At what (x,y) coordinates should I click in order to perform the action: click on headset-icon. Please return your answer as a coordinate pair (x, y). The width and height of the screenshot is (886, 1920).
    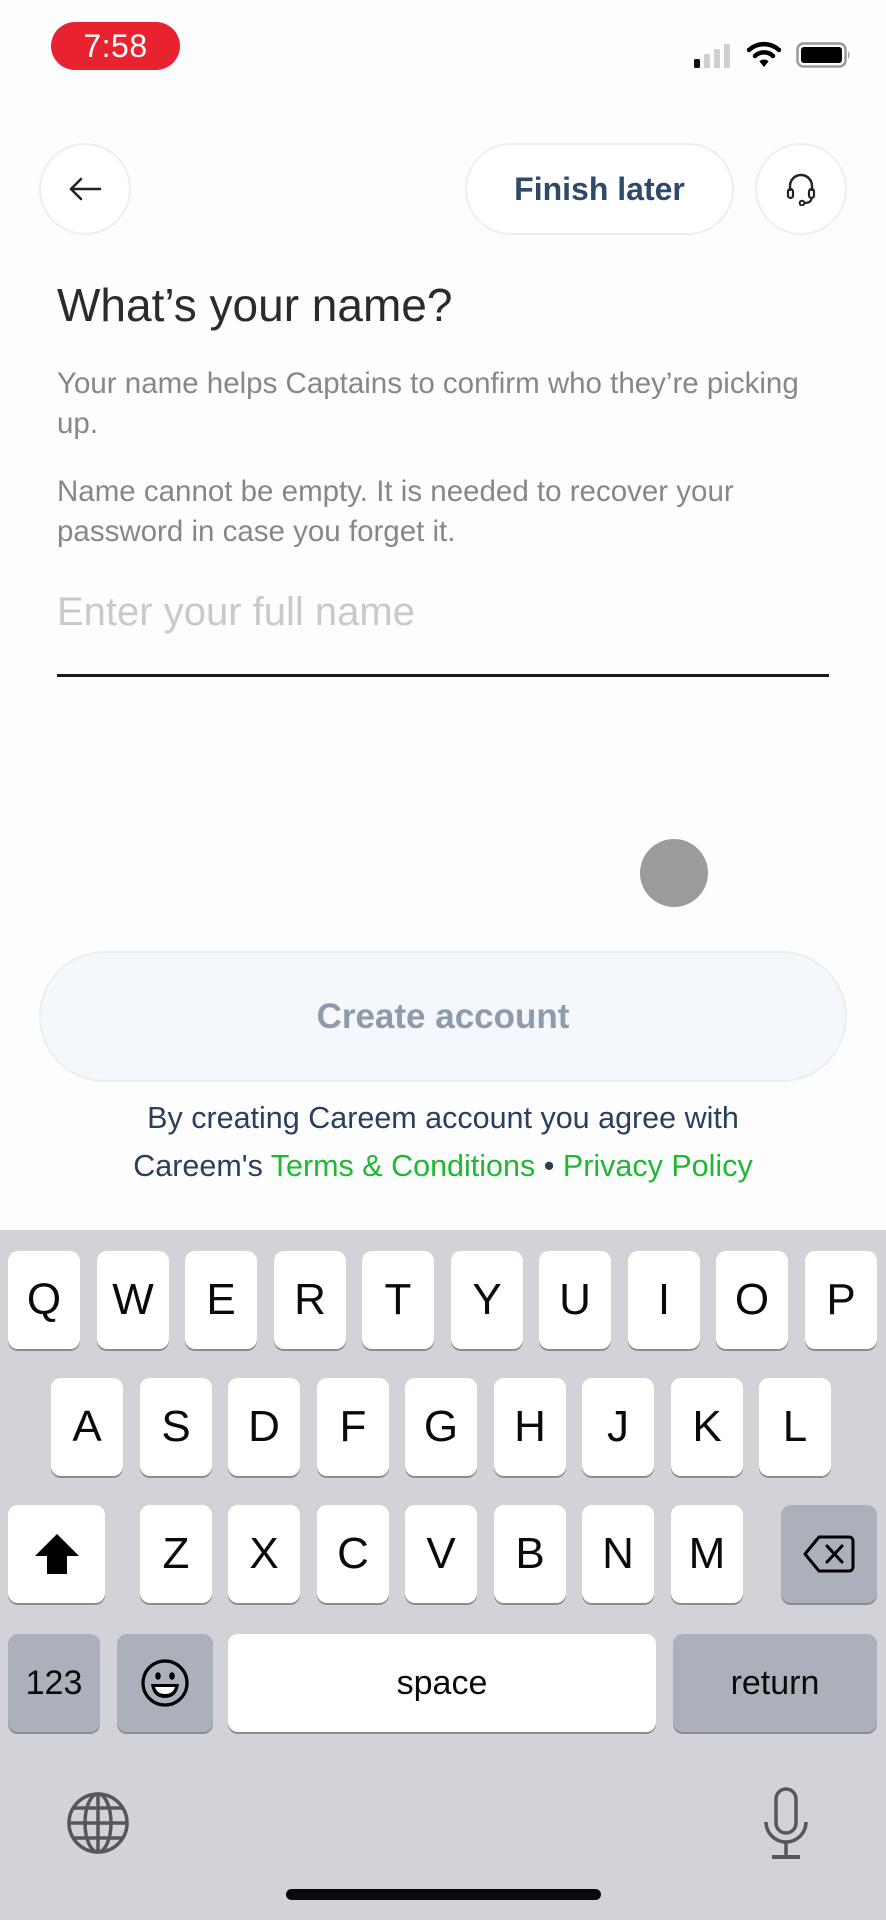
    Looking at the image, I should click on (801, 189).